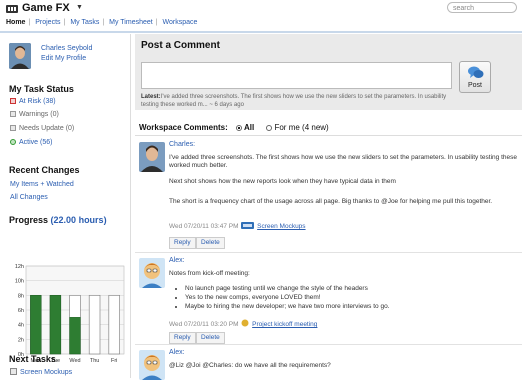 The height and width of the screenshot is (380, 522). Describe the element at coordinates (84, 22) in the screenshot. I see `nav-my-tasks: My Tasks` at that location.